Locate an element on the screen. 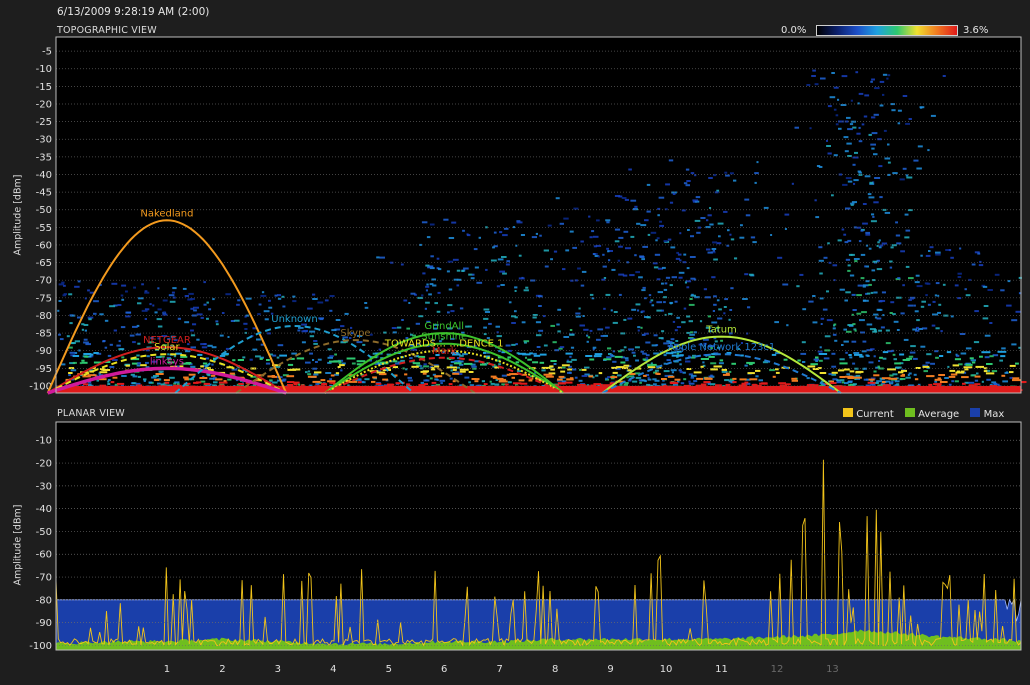 This screenshot has height=685, width=1030. topo-y-tick-label: -35 is located at coordinates (44, 157).